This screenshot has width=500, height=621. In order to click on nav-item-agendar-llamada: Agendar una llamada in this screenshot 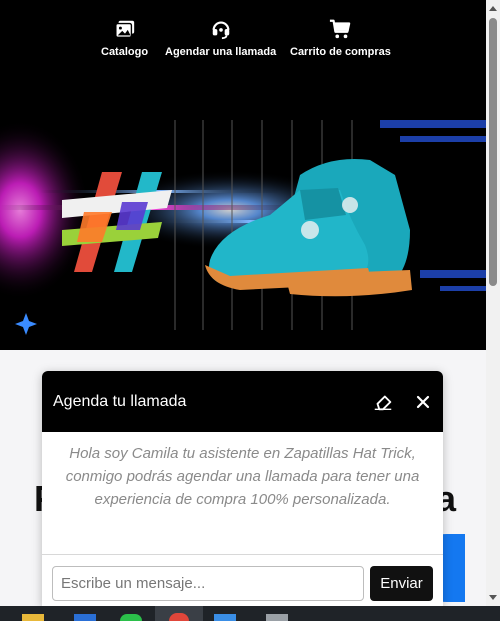, I will do `click(220, 38)`.